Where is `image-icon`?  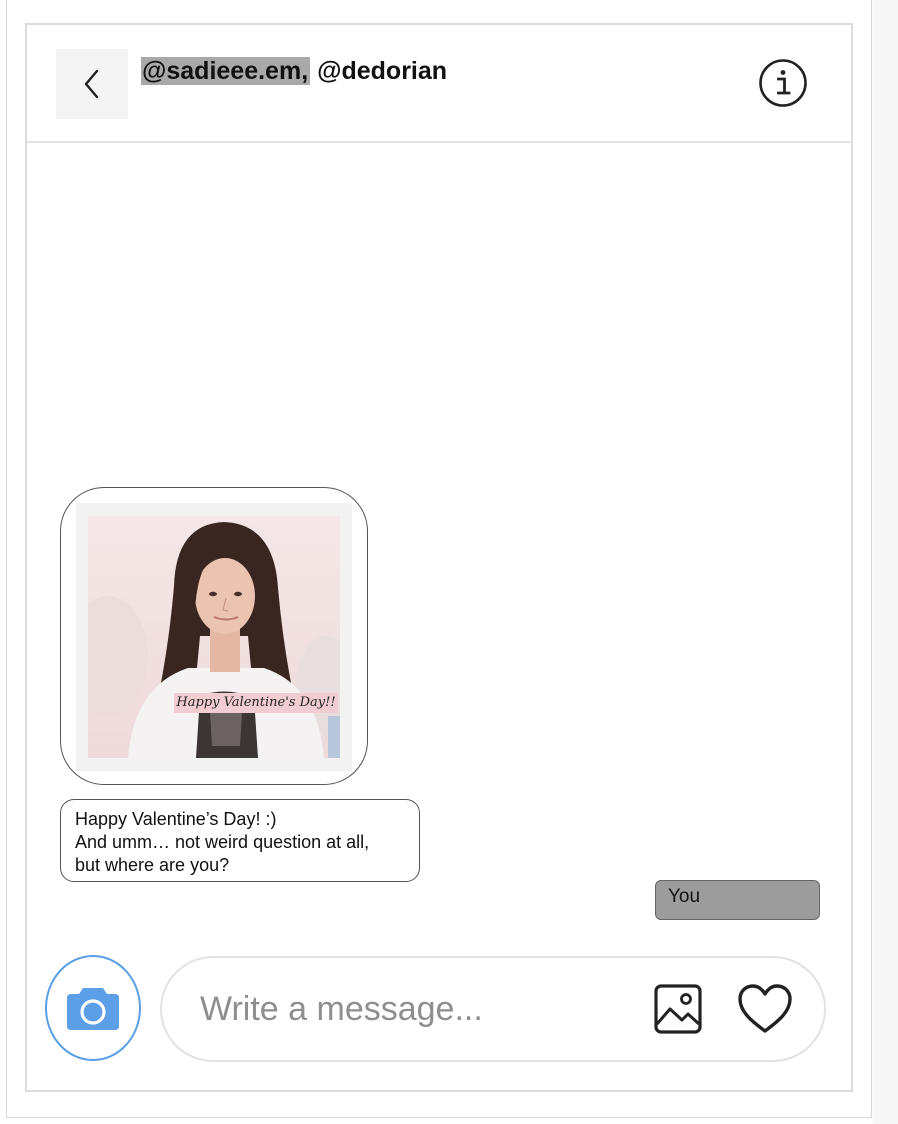 image-icon is located at coordinates (678, 1009).